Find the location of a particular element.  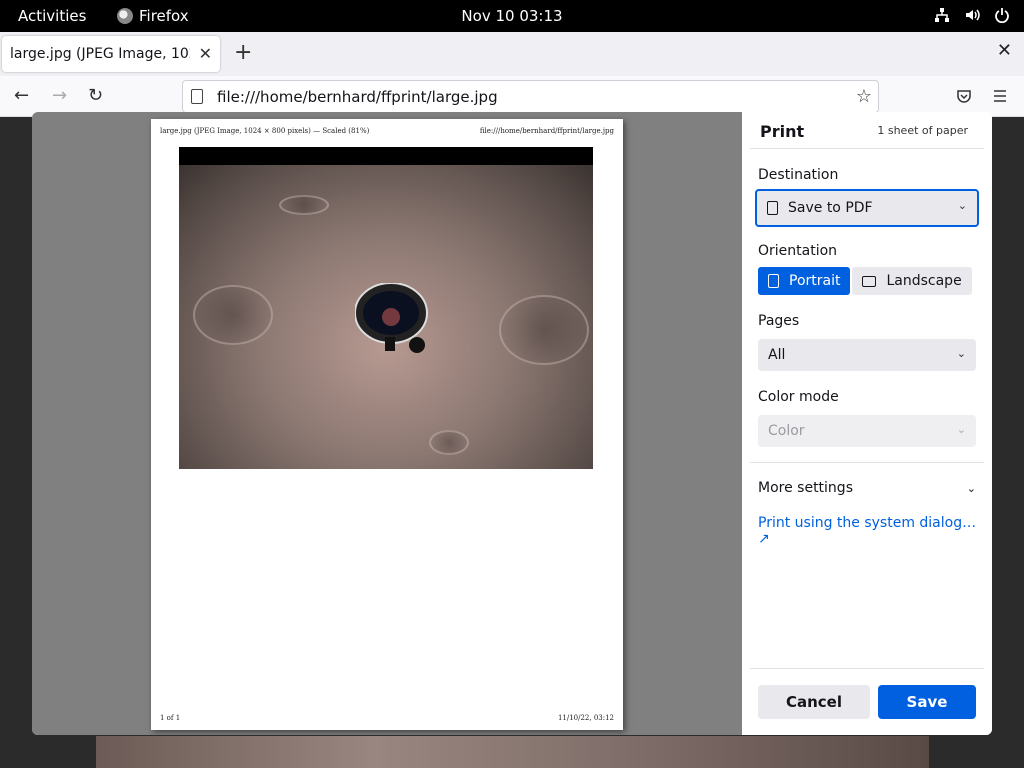

color-mode-label: Color mode is located at coordinates (798, 397).